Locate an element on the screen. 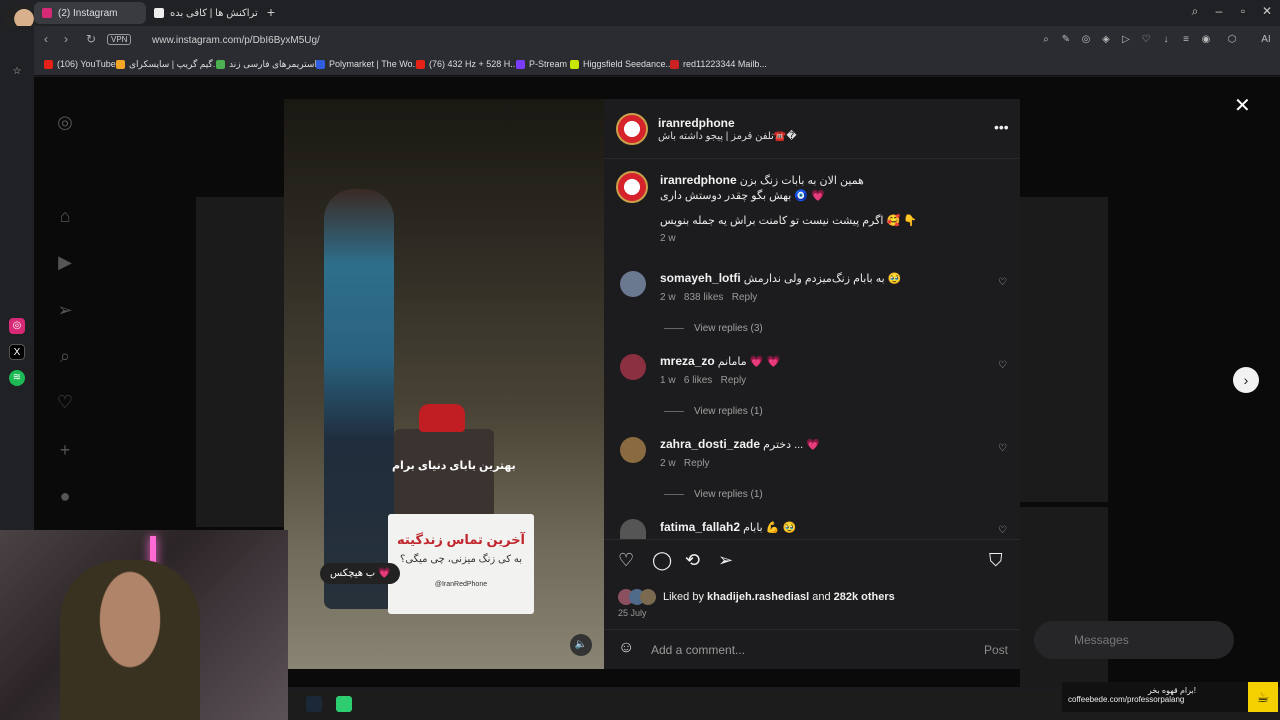 This screenshot has height=720, width=1280. mail-icon is located at coordinates (674, 64).